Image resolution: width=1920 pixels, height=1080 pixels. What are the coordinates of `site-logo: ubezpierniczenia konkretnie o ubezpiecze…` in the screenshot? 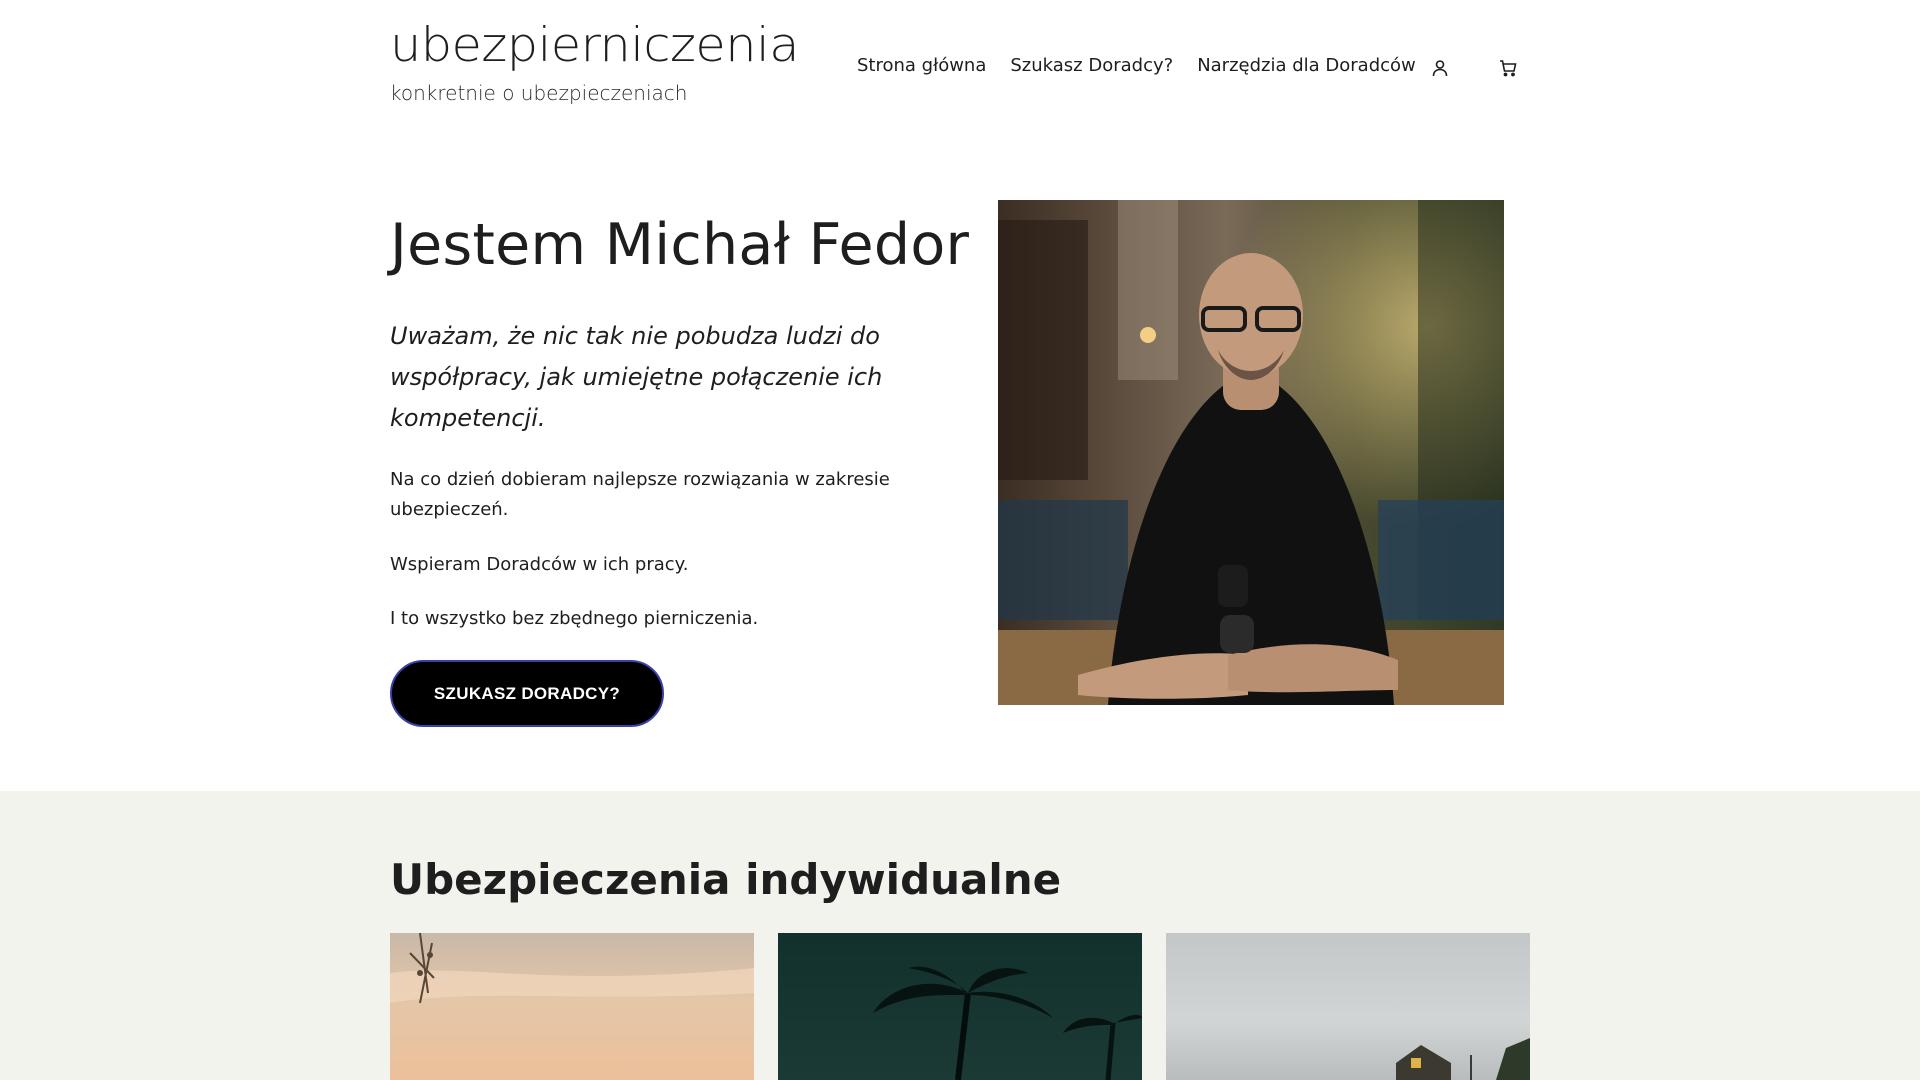 It's located at (594, 63).